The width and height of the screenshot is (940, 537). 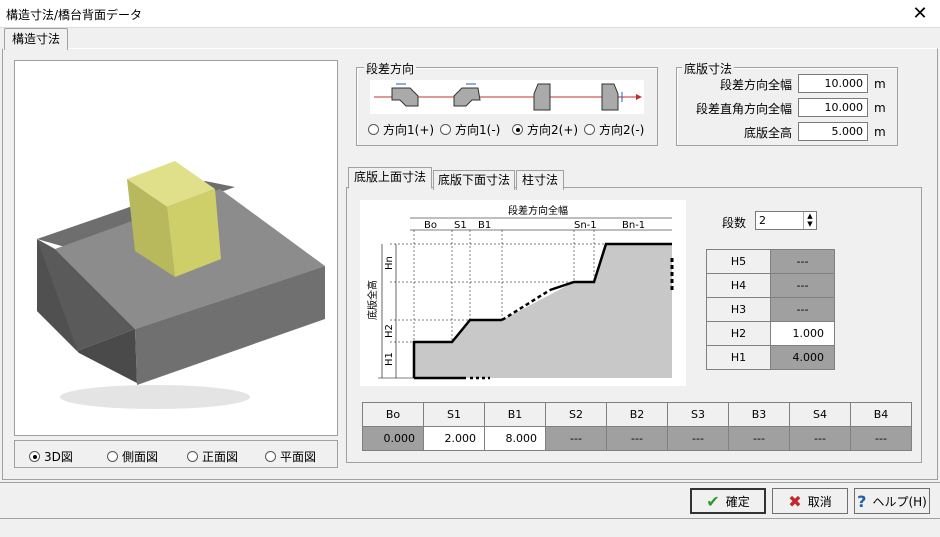 What do you see at coordinates (833, 131) in the screenshot?
I see `input-slab-height: 5.000` at bounding box center [833, 131].